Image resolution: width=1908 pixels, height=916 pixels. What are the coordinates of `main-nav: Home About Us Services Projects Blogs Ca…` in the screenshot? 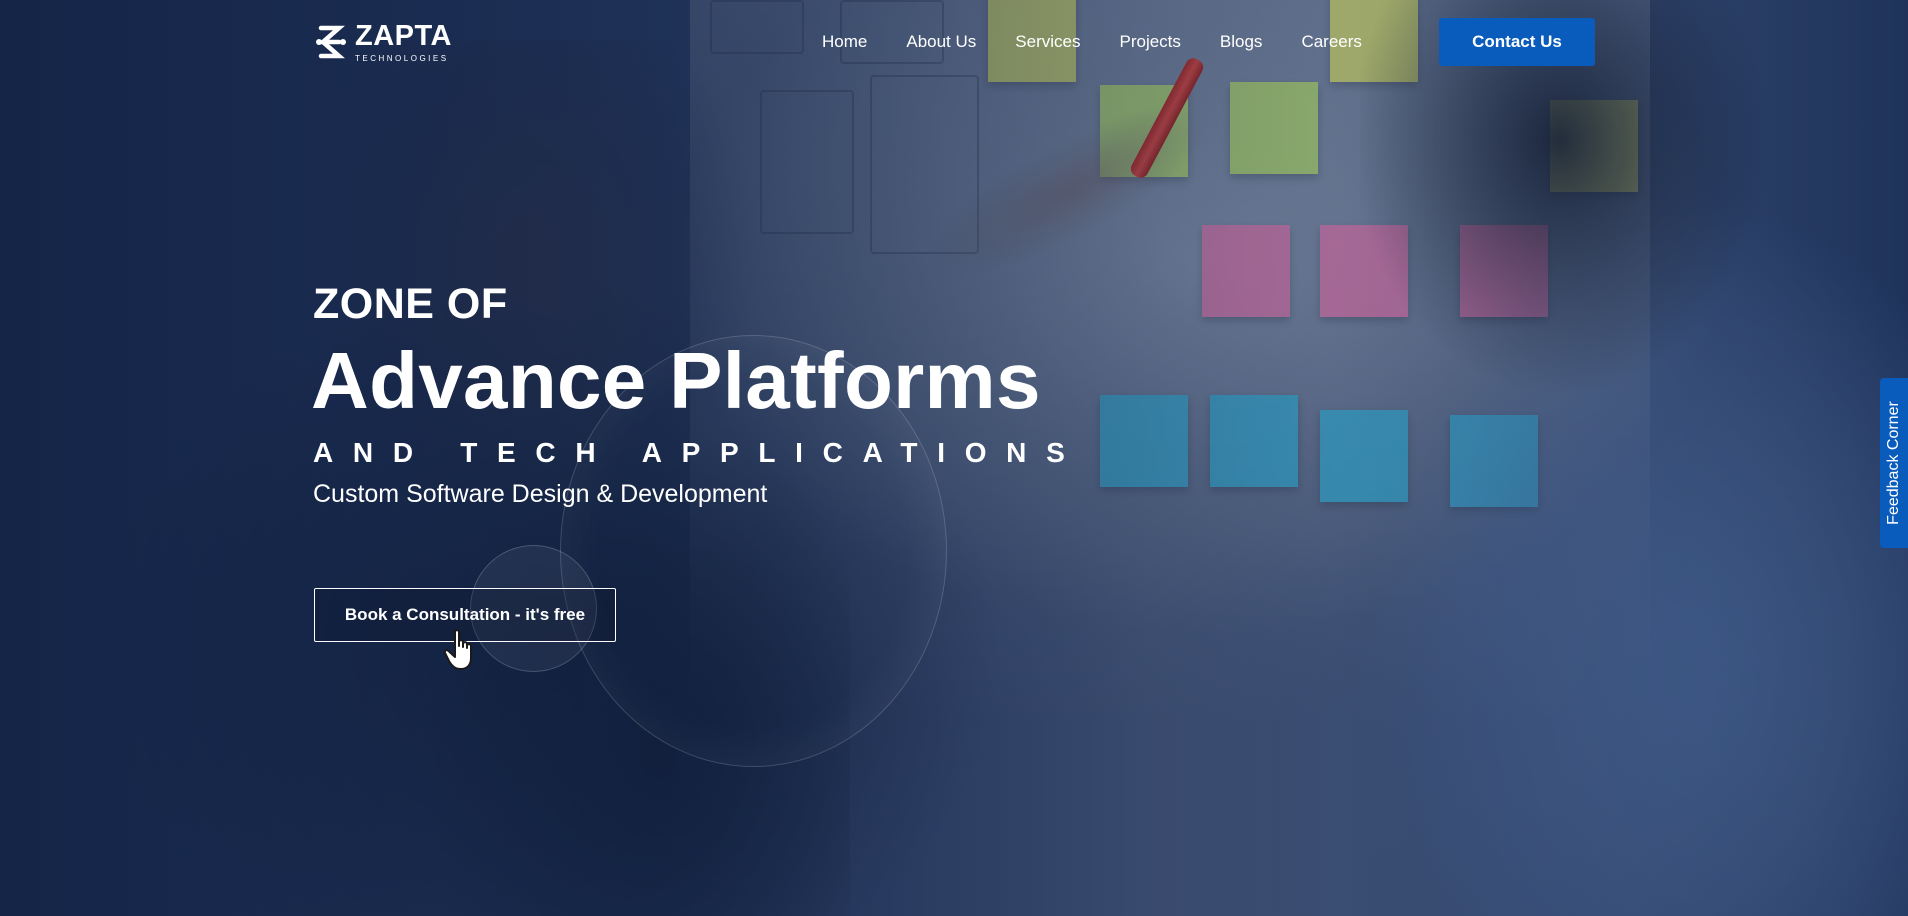 It's located at (1111, 42).